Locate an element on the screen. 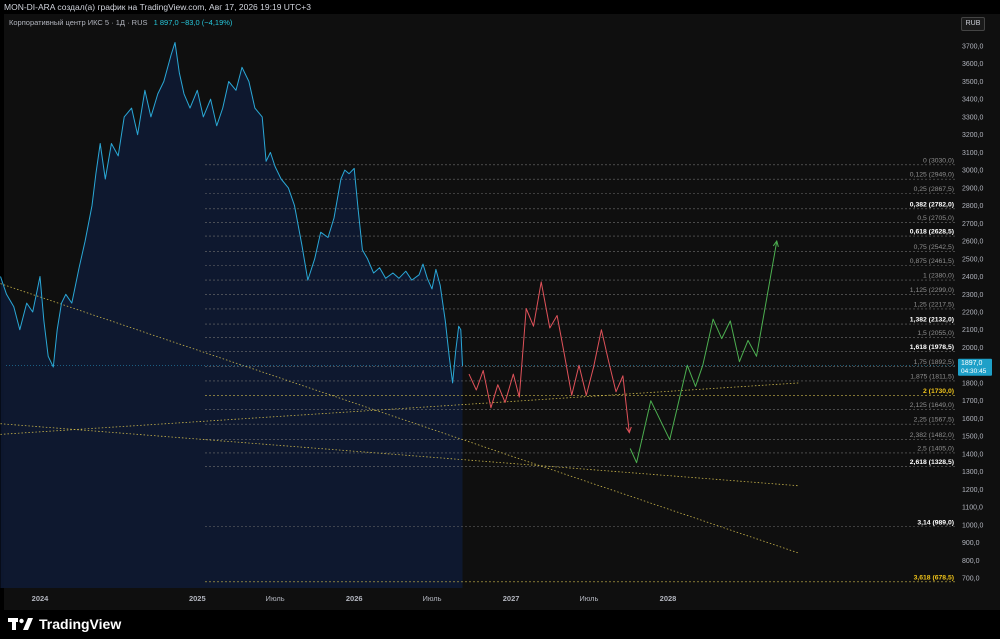 The width and height of the screenshot is (1000, 639). fib-level-label: 1,5 (2055,0) is located at coordinates (935, 333).